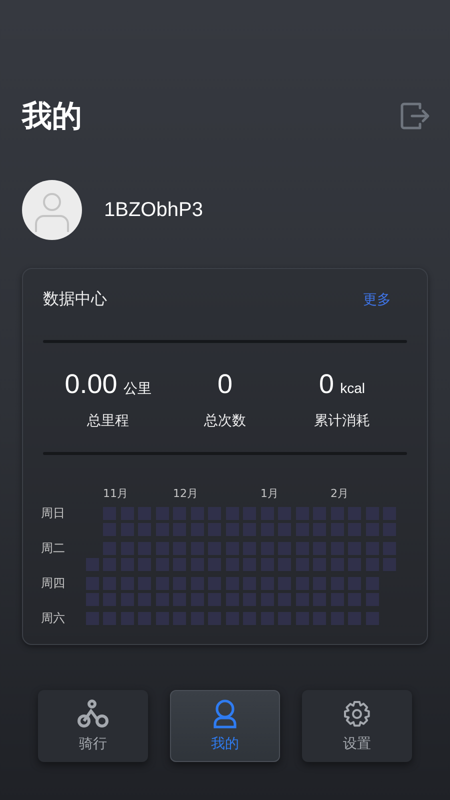  What do you see at coordinates (108, 421) in the screenshot?
I see `stat-label: 总里程` at bounding box center [108, 421].